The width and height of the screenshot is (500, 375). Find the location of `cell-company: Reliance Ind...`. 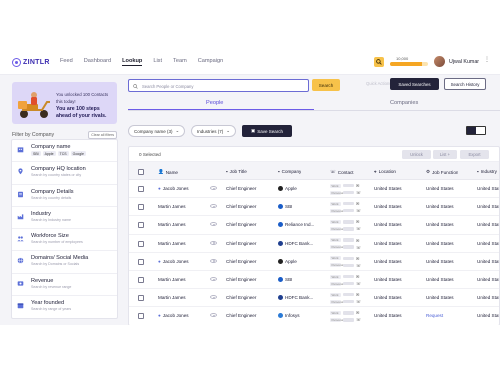

cell-company: Reliance Ind... is located at coordinates (302, 225).